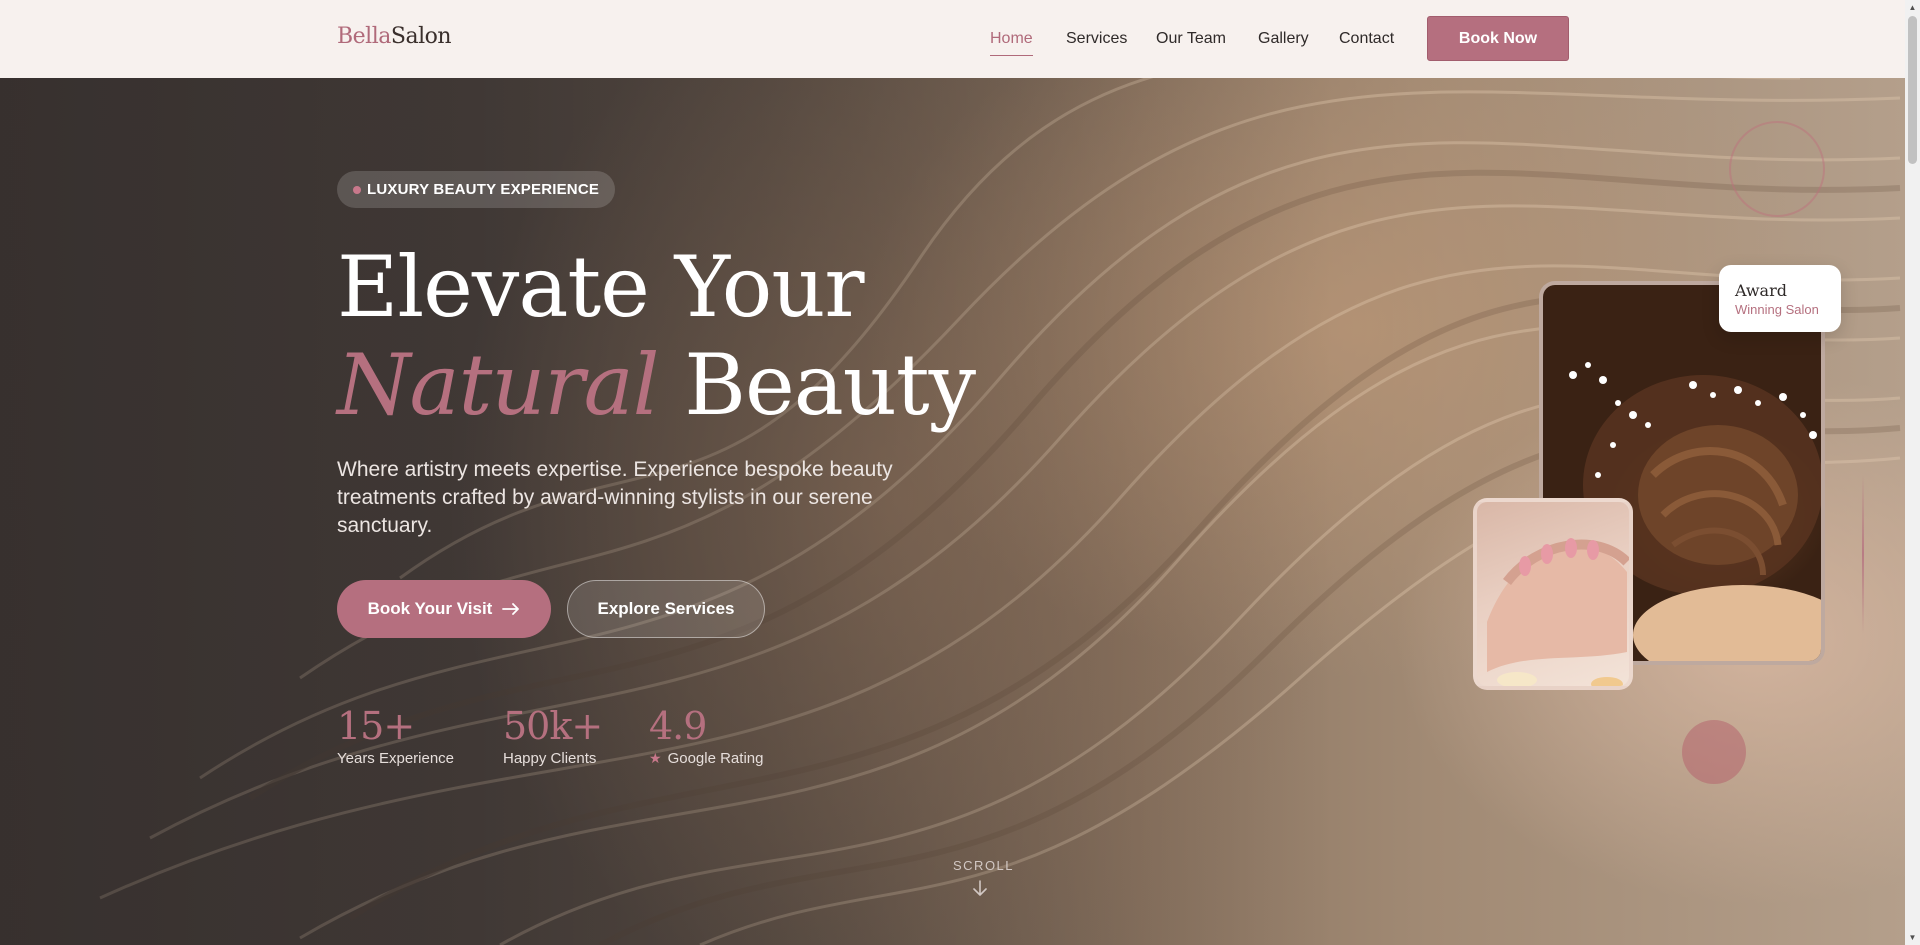 The image size is (1920, 945). What do you see at coordinates (706, 758) in the screenshot?
I see `stat-label: ★ Google Rating` at bounding box center [706, 758].